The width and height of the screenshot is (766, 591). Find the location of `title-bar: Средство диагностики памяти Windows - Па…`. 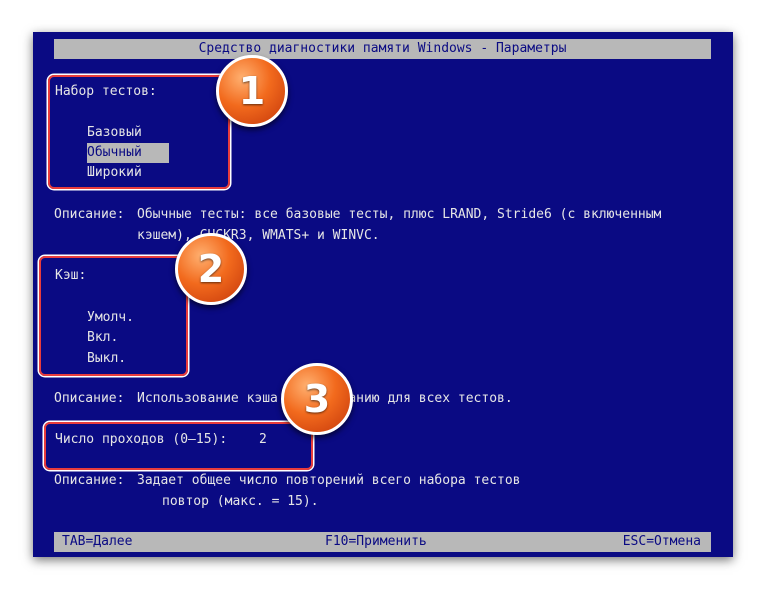

title-bar: Средство диагностики памяти Windows - Па… is located at coordinates (382, 49).